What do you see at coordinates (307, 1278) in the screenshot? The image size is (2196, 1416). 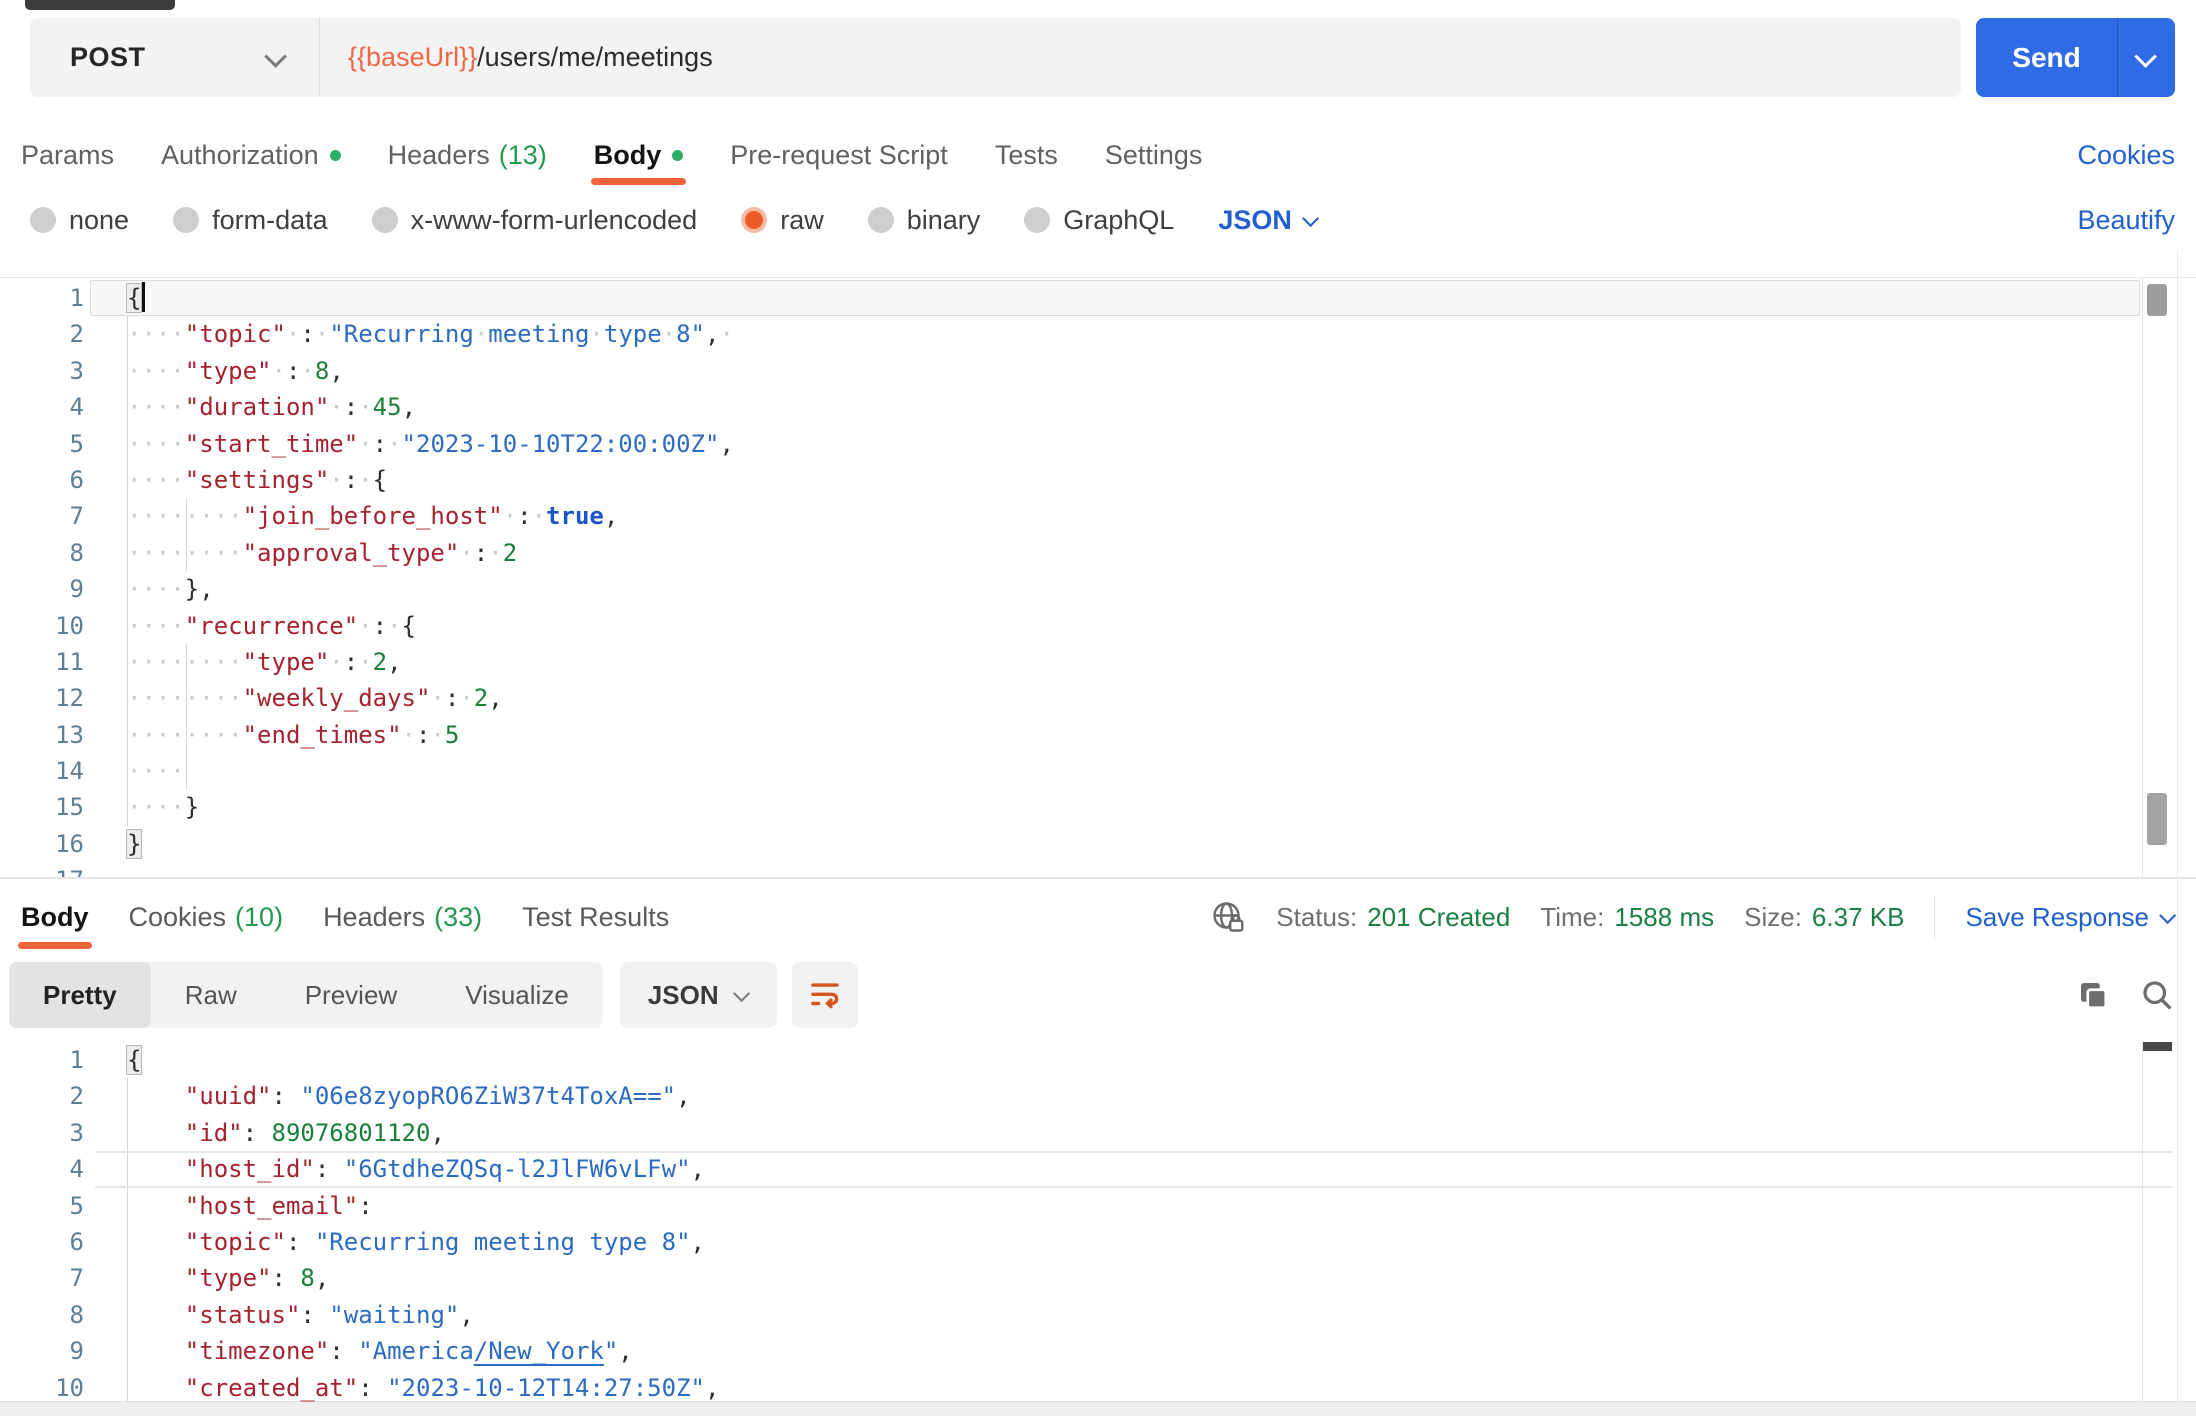 I see `code-token: 8` at bounding box center [307, 1278].